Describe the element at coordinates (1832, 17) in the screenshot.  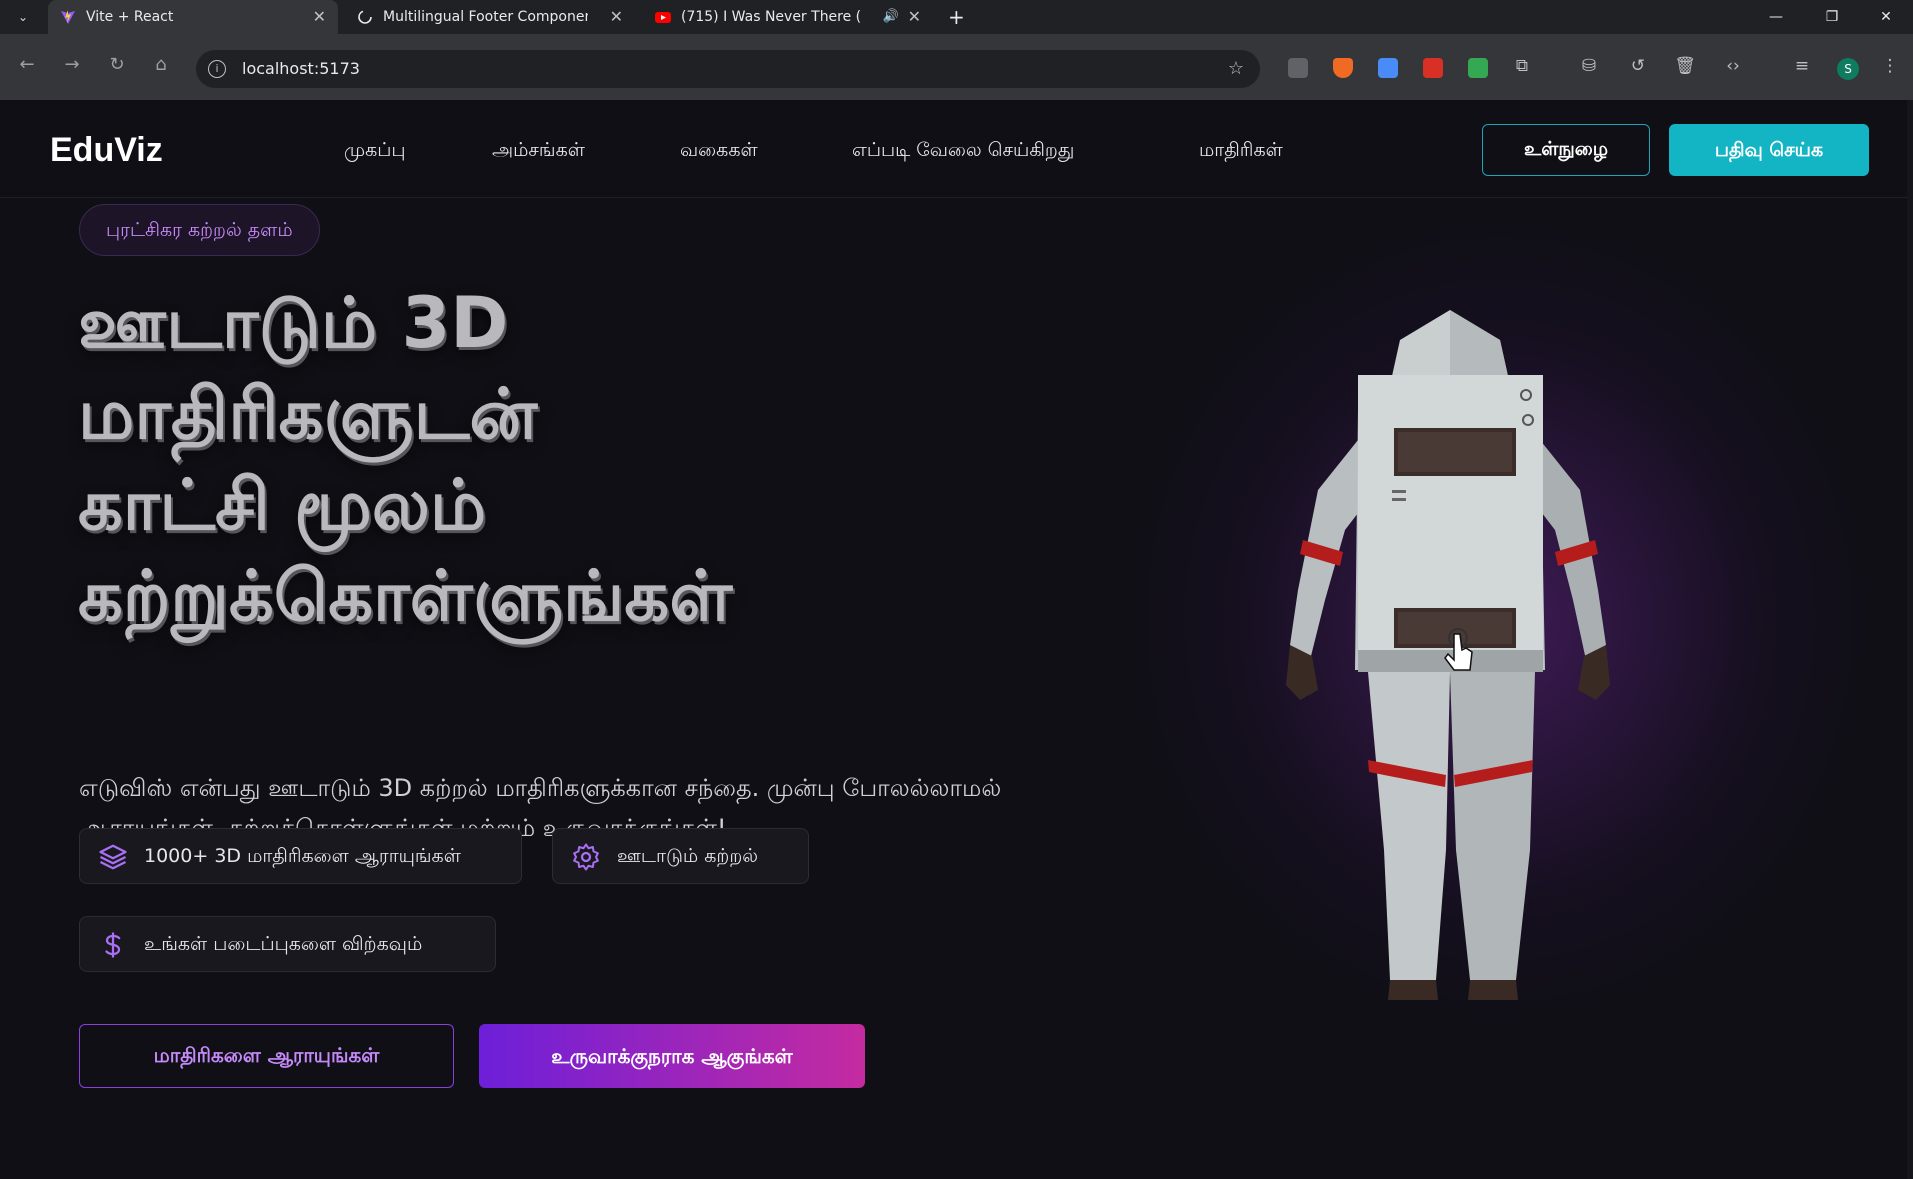
I see `restore-icon: ❐` at that location.